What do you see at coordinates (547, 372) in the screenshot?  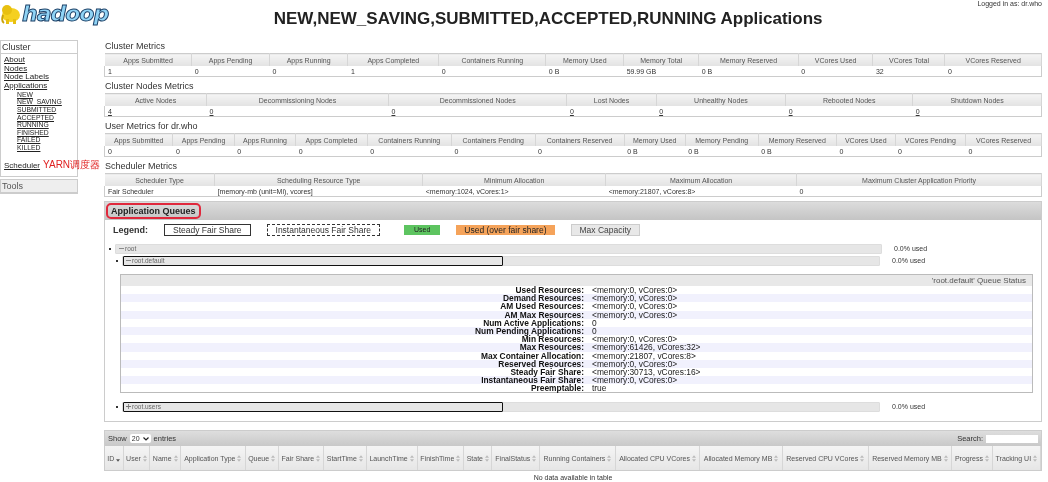 I see `status-label: Steady Fair Share:` at bounding box center [547, 372].